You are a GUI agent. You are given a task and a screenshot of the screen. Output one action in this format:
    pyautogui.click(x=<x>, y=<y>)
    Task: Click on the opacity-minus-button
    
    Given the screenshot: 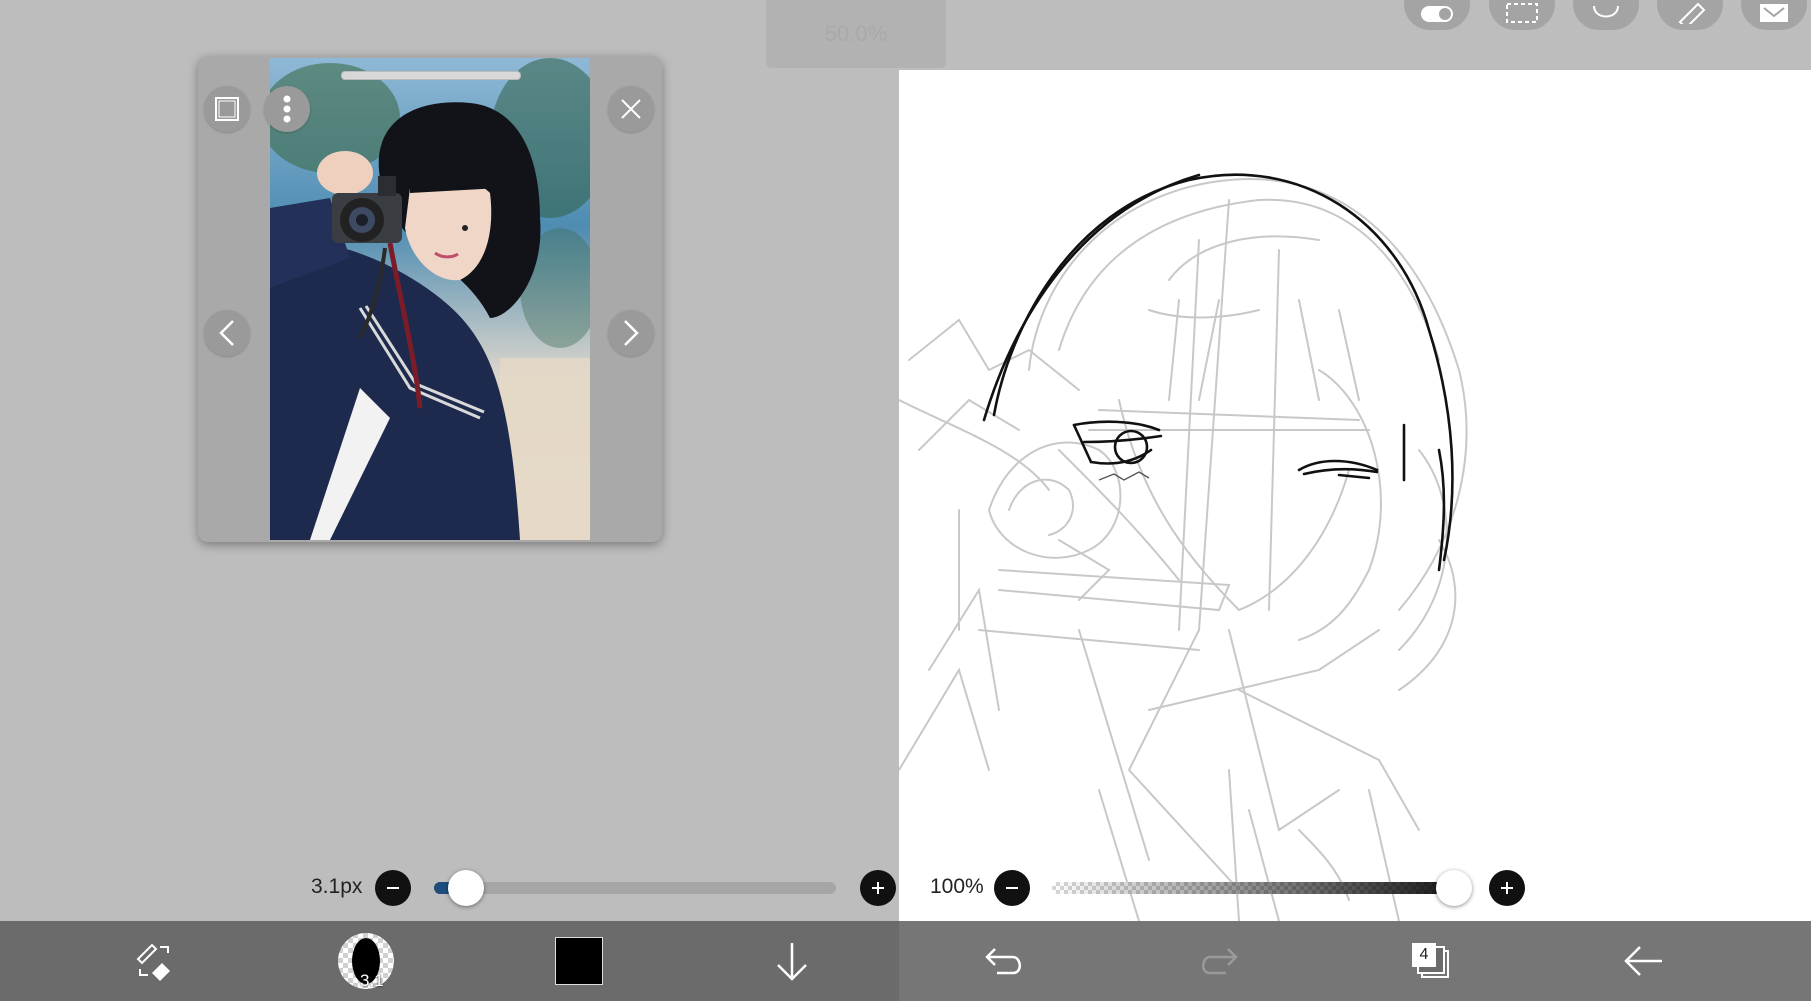 What is the action you would take?
    pyautogui.click(x=1012, y=888)
    